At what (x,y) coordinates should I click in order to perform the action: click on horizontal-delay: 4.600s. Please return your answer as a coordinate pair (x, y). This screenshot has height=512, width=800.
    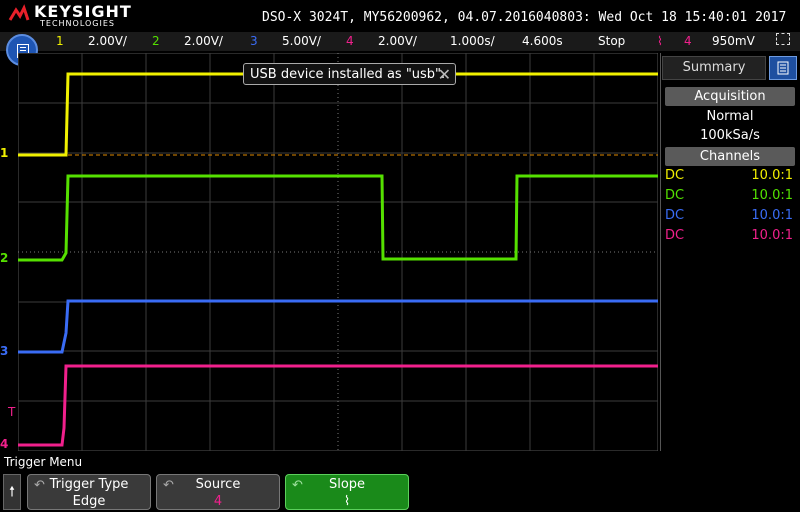
    Looking at the image, I should click on (542, 41).